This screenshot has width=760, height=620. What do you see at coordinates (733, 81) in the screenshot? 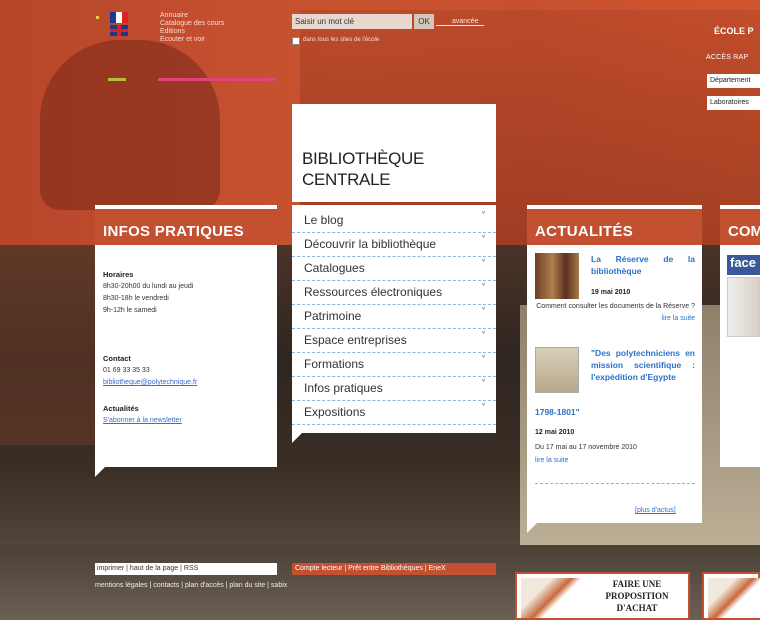
I see `departement-select: Département` at bounding box center [733, 81].